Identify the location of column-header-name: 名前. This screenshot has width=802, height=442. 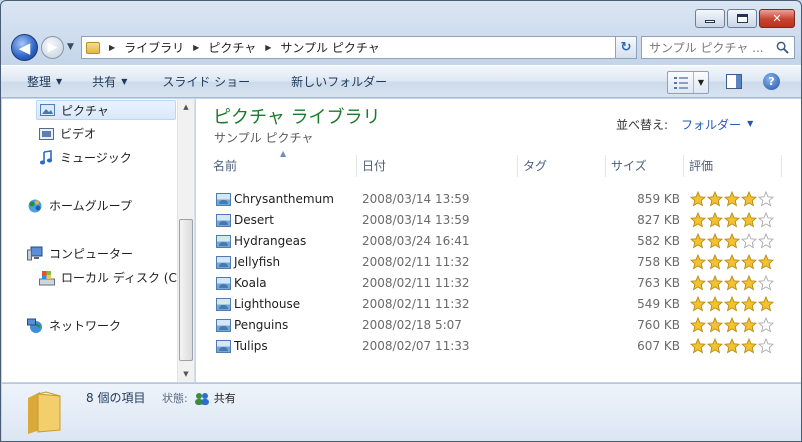
(282, 166).